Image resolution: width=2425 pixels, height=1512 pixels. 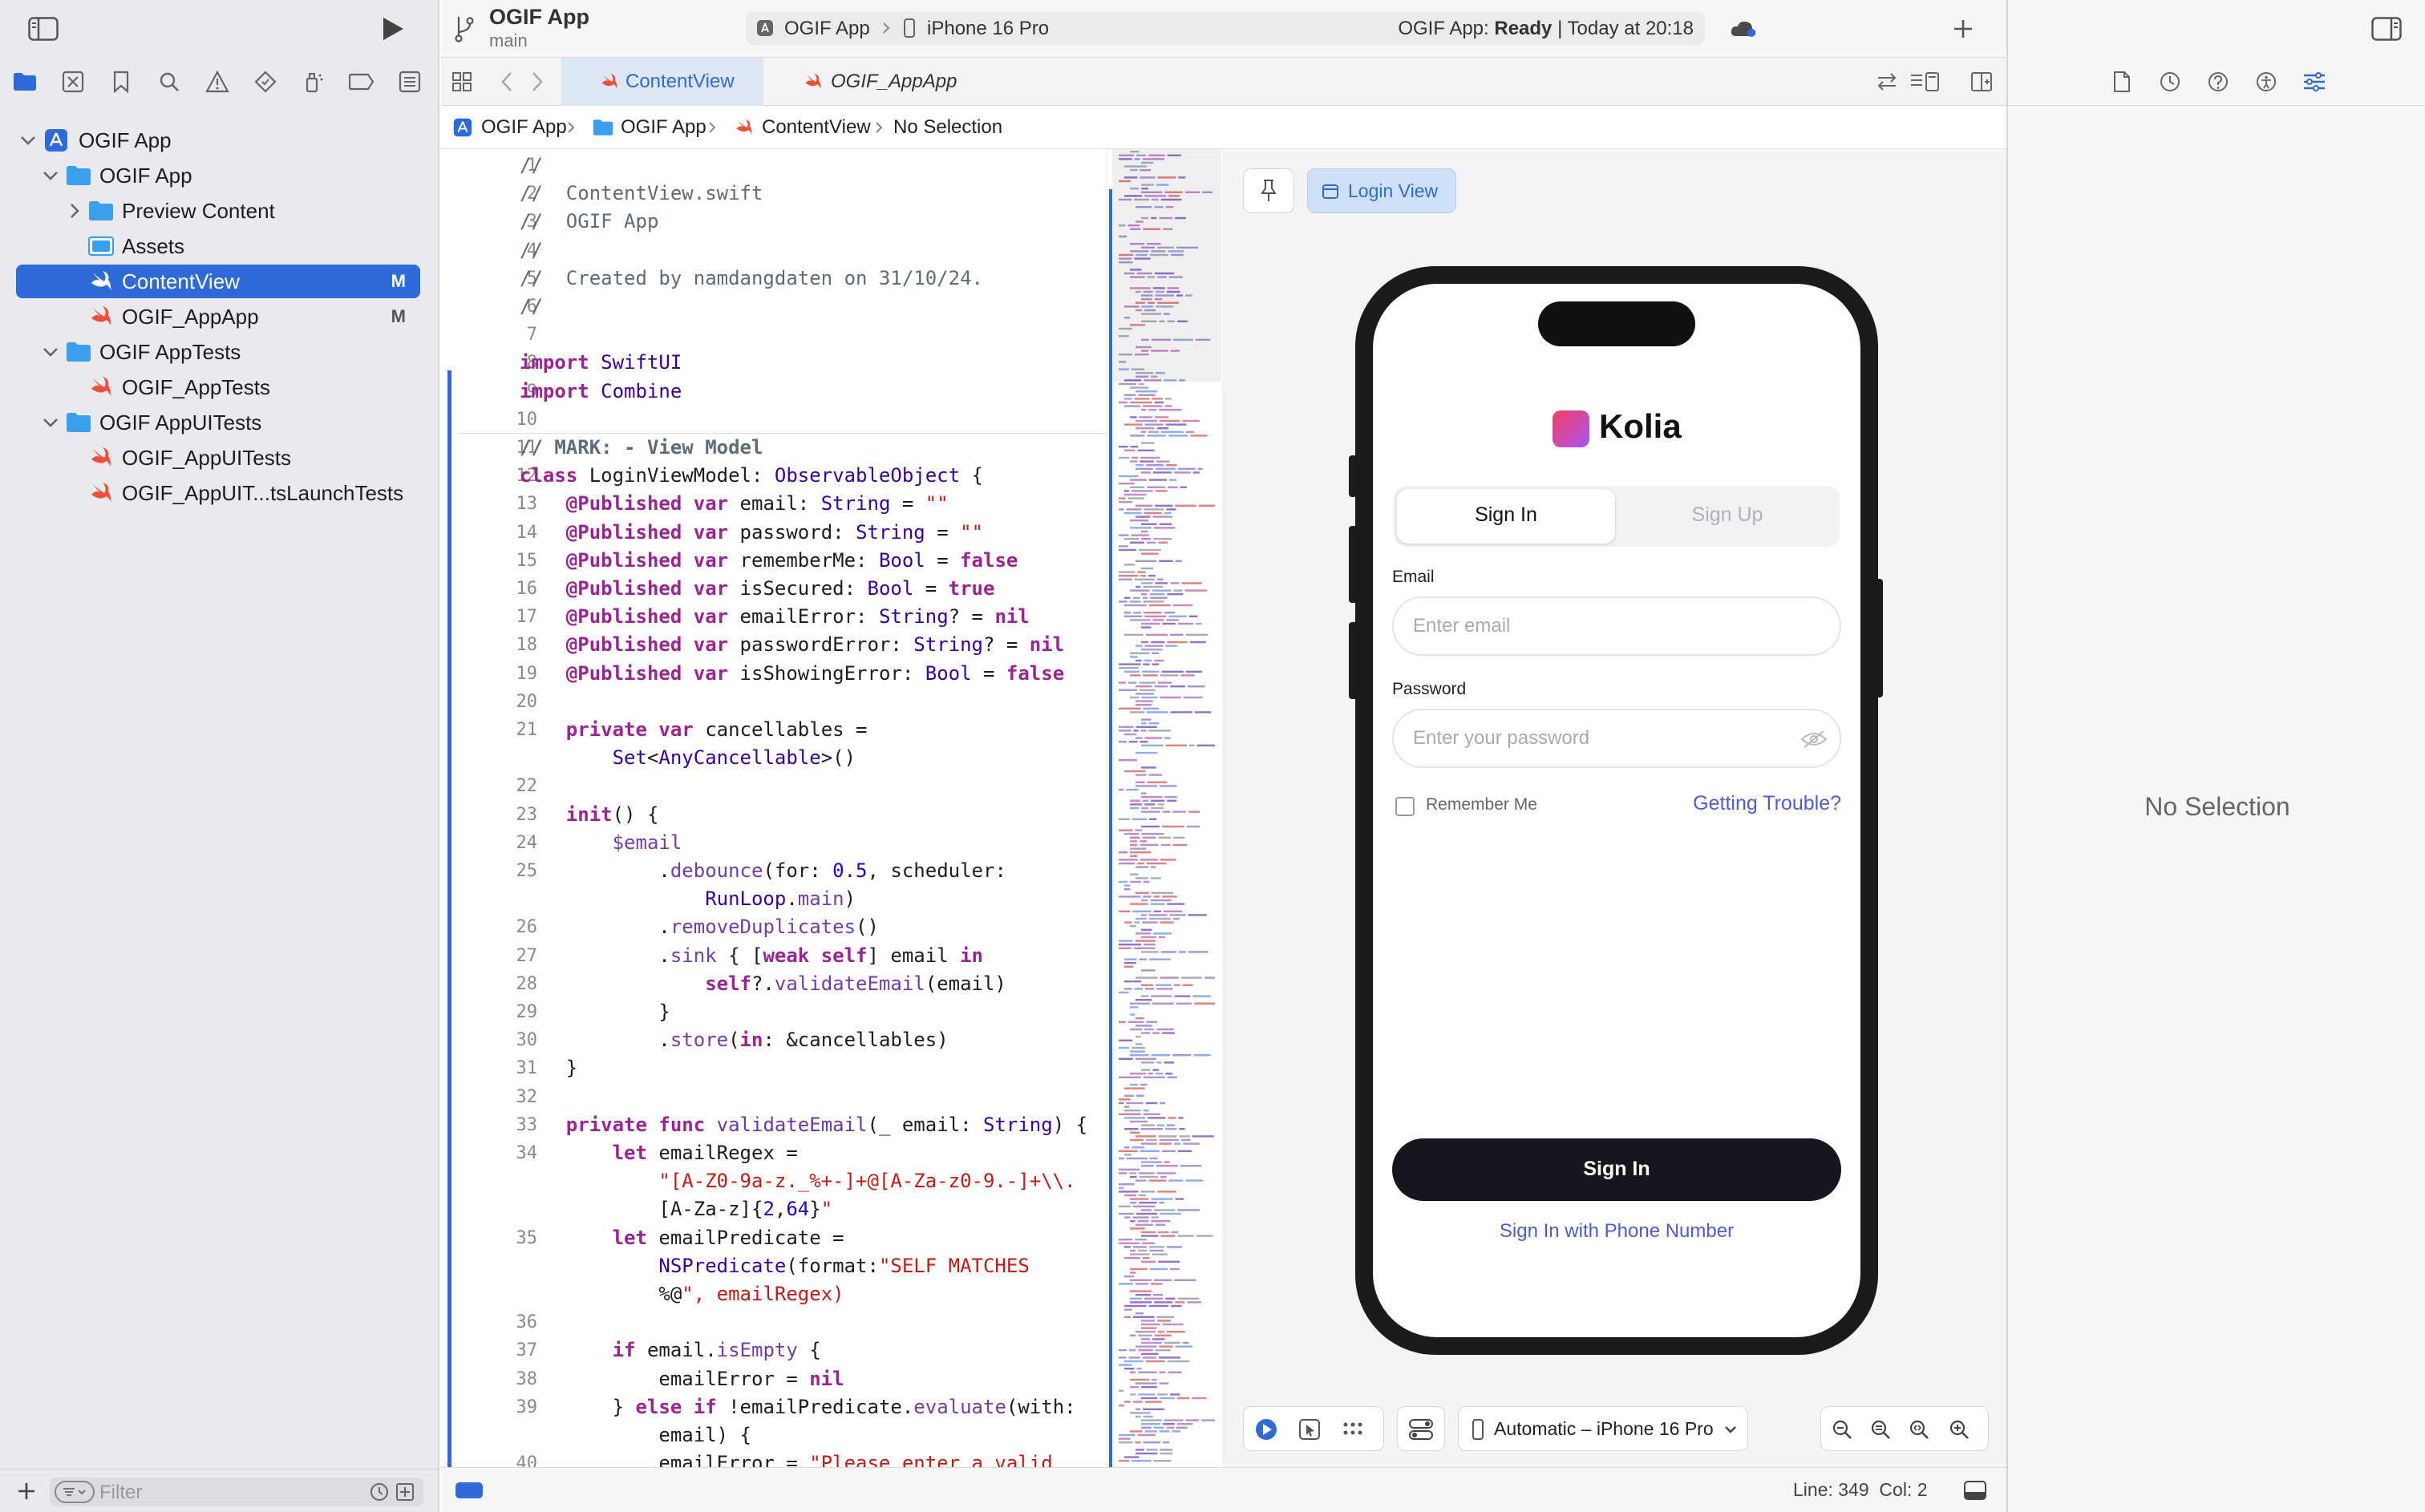 I want to click on accessibility-icon, so click(x=2266, y=82).